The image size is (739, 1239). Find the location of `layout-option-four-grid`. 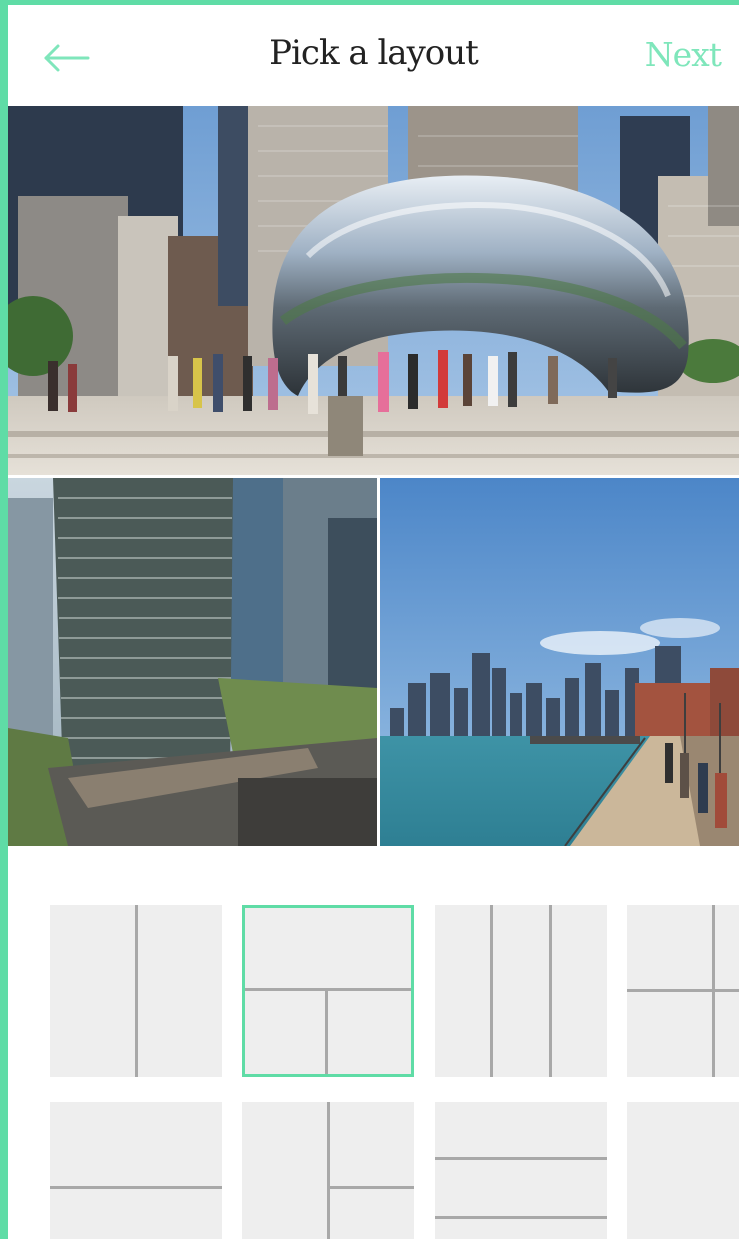

layout-option-four-grid is located at coordinates (683, 991).